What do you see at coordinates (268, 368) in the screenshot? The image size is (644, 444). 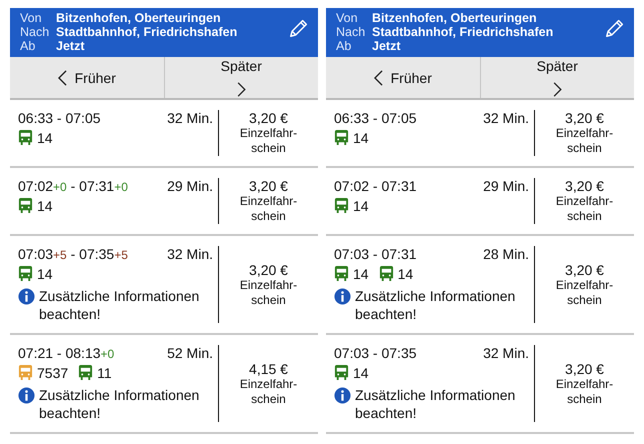 I see `price: 4,15 €` at bounding box center [268, 368].